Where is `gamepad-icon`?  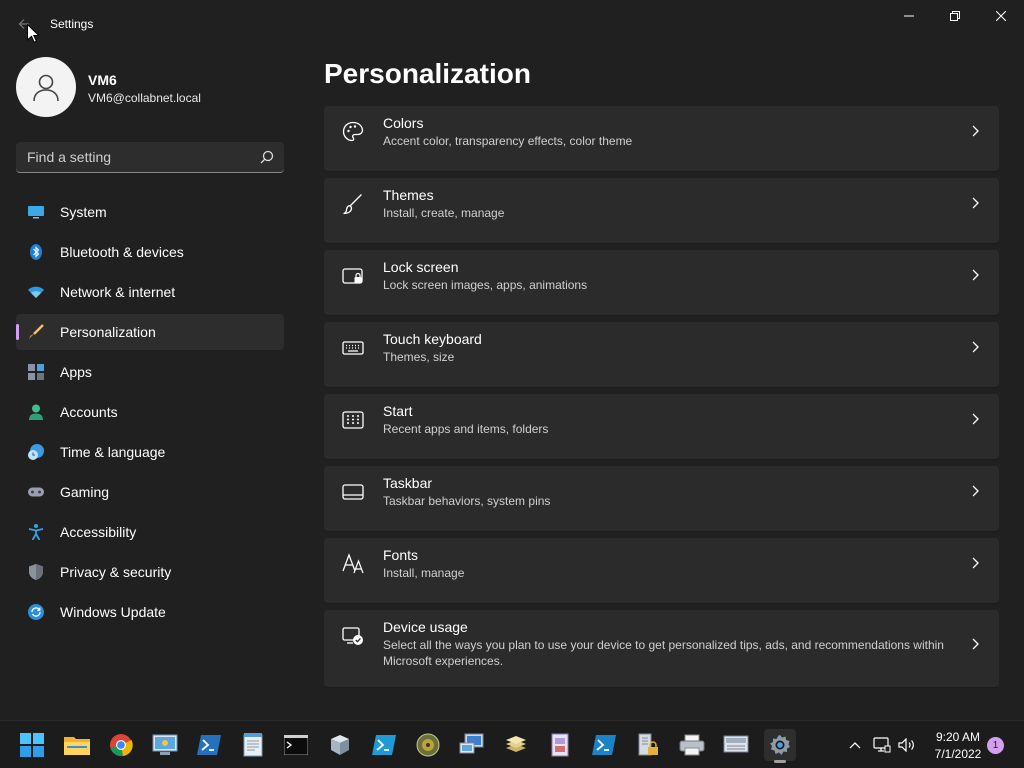
gamepad-icon is located at coordinates (36, 492).